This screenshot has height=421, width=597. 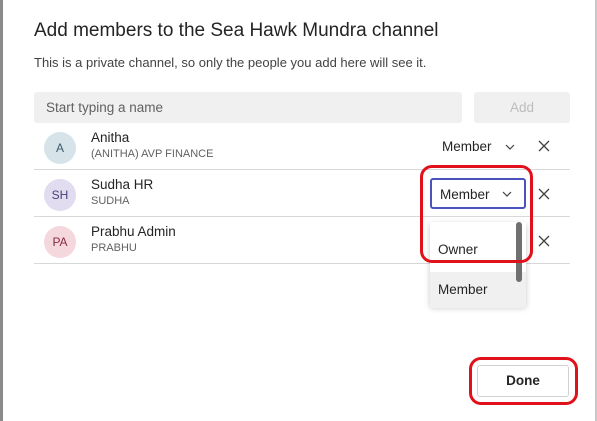 I want to click on avatar: SH, so click(x=60, y=195).